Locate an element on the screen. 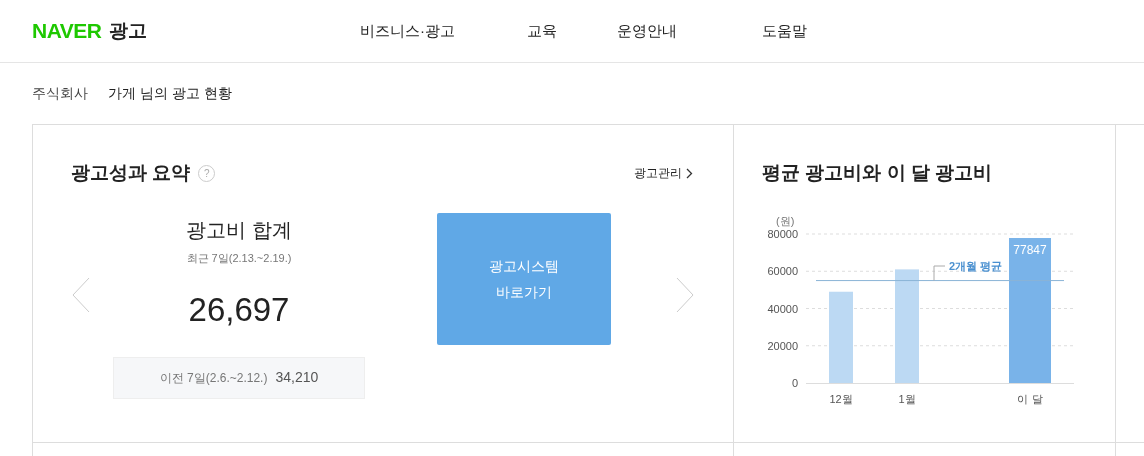 This screenshot has width=1144, height=456. manage-link: 광고관리 is located at coordinates (663, 173).